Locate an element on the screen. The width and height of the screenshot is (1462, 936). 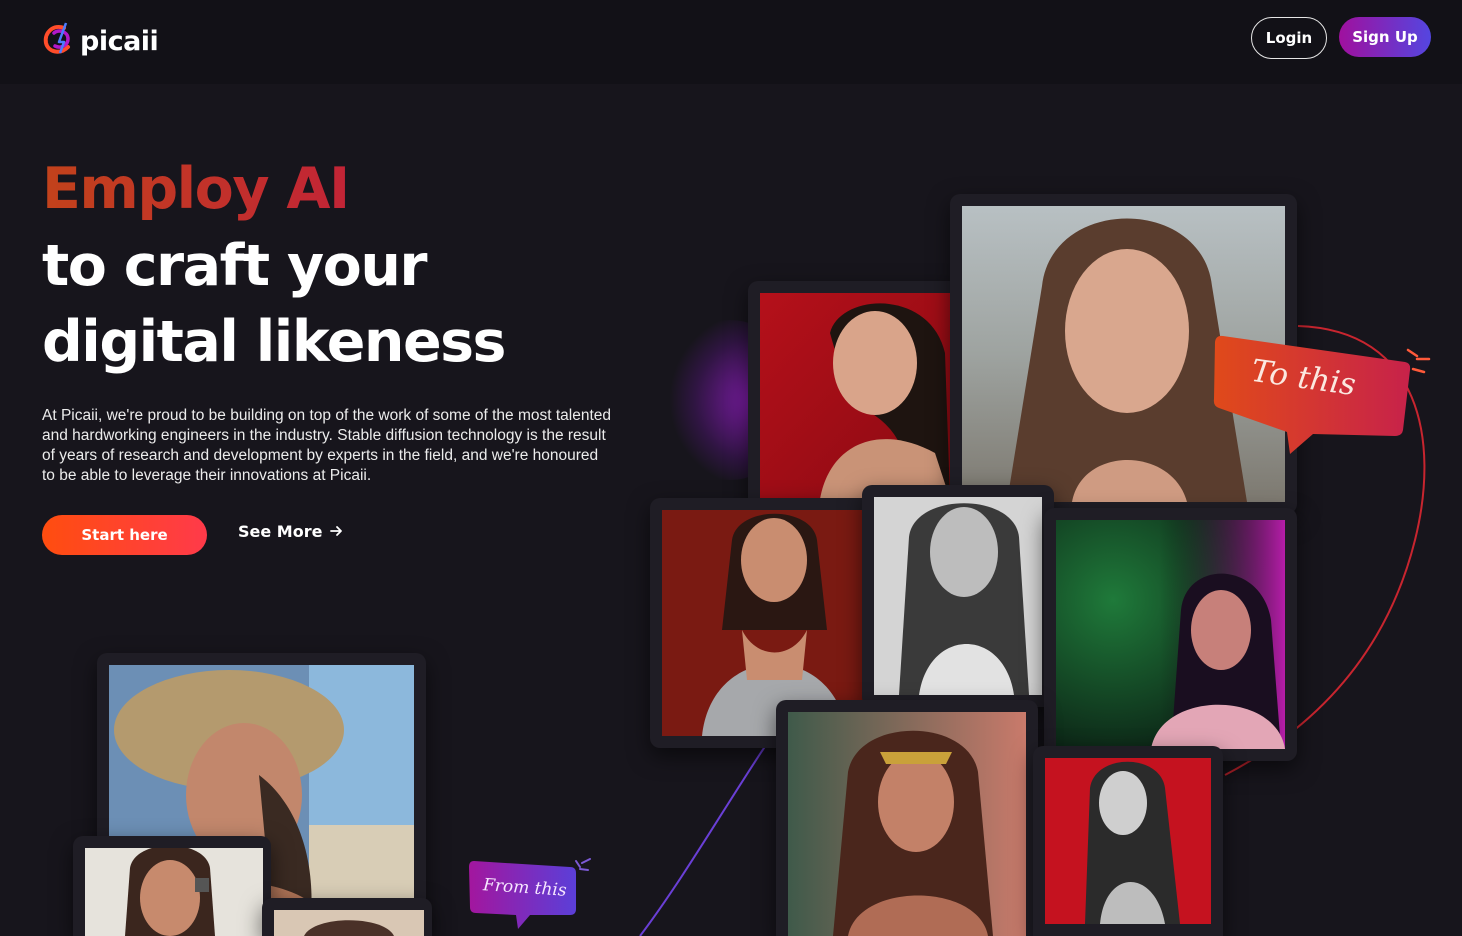
portrait-photo-red-background is located at coordinates (855, 396).